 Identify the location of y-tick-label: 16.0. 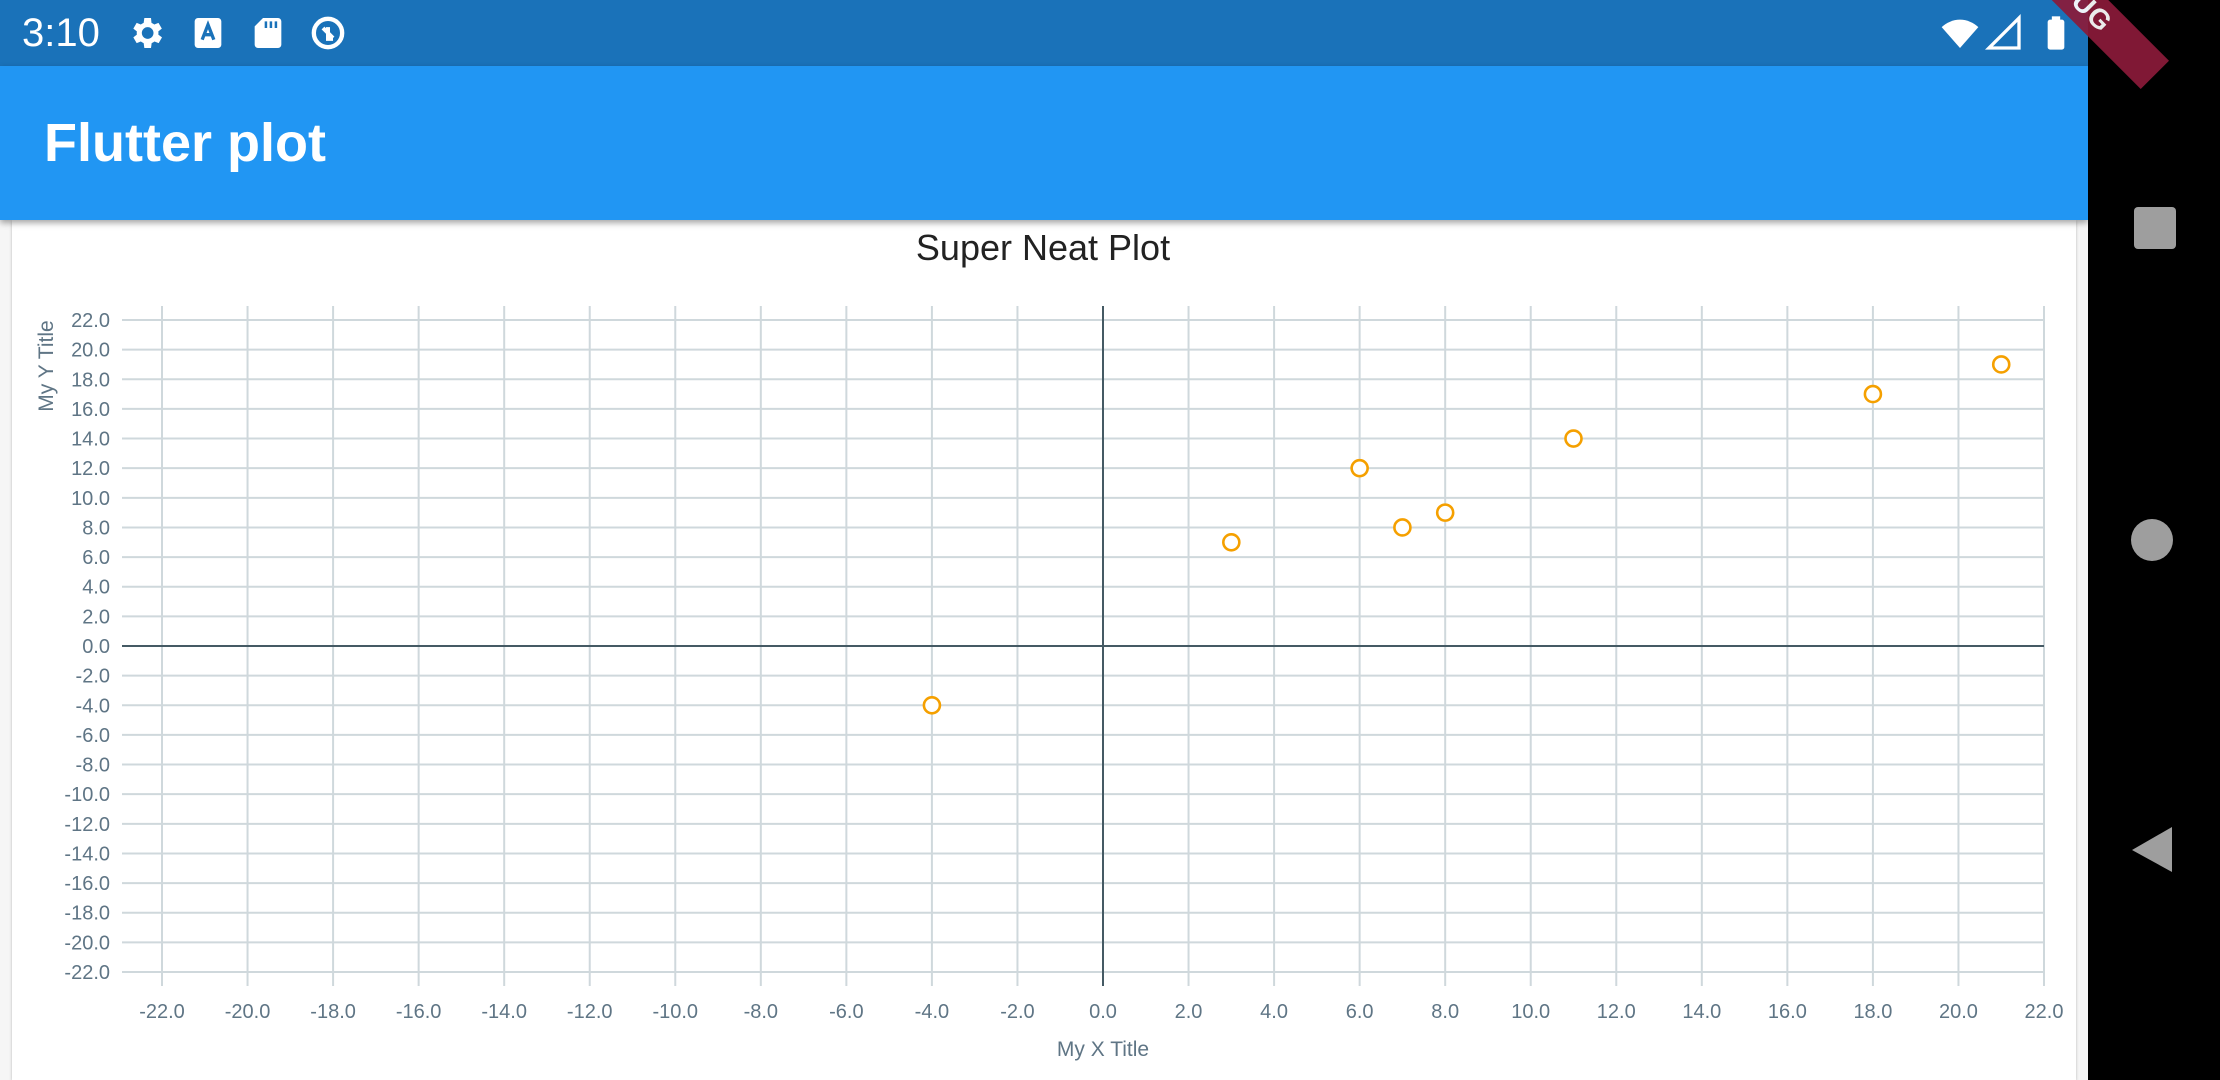
(90, 410).